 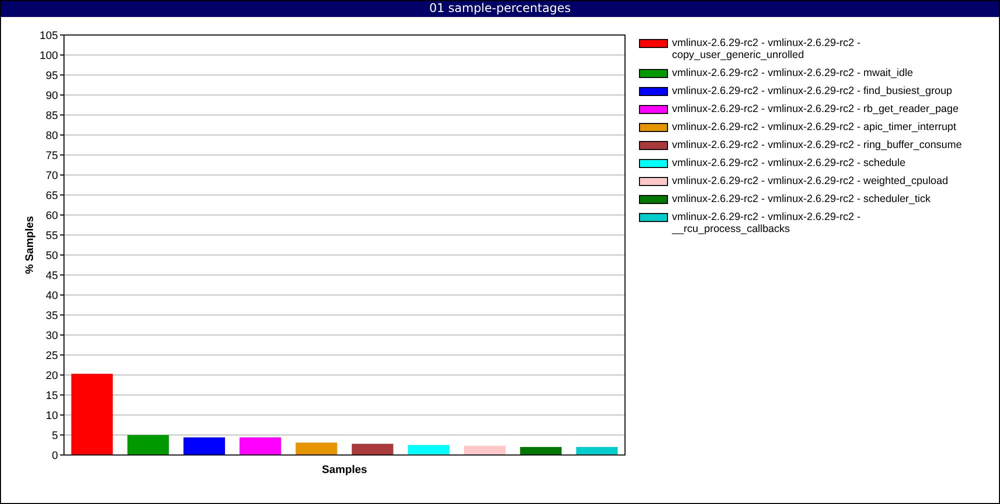 I want to click on legend-label: vmlinux-2.6.29-rc2 - vmlinux-2.6.29-rc2 - scheduler_tick, so click(x=801, y=199).